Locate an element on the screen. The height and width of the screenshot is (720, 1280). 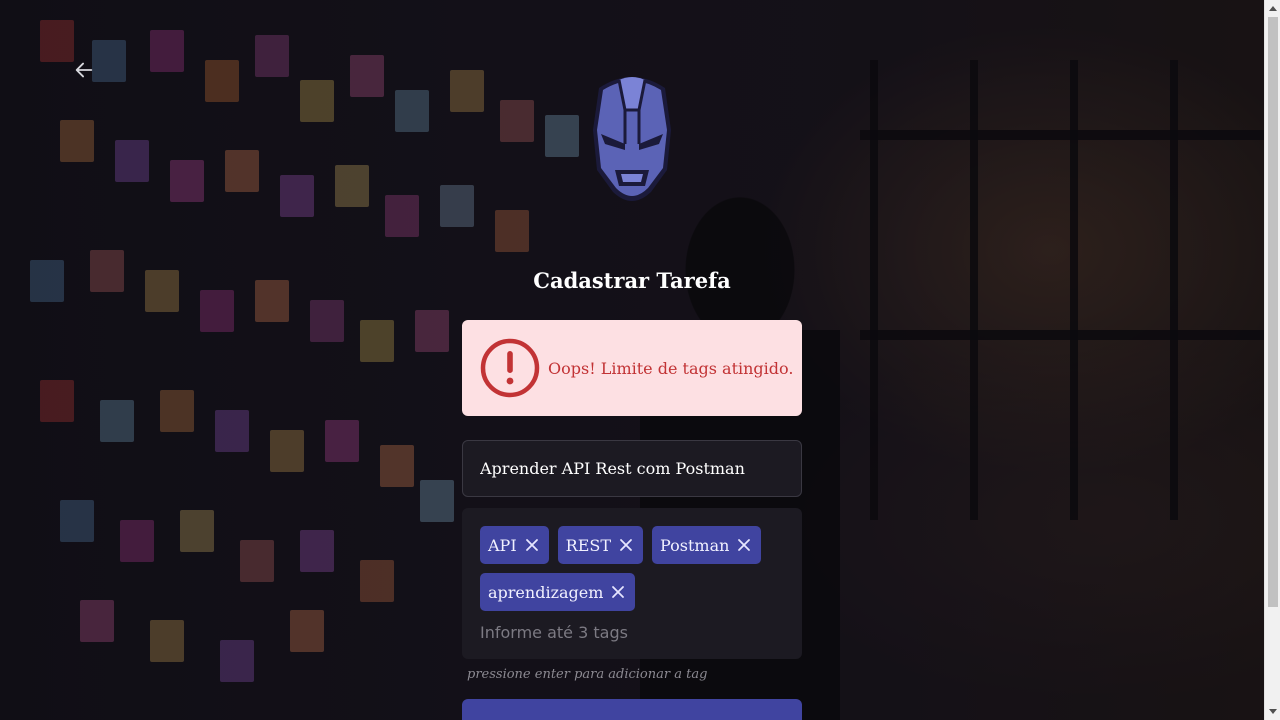
tags-field: API REST Postman aprendizagem is located at coordinates (632, 583).